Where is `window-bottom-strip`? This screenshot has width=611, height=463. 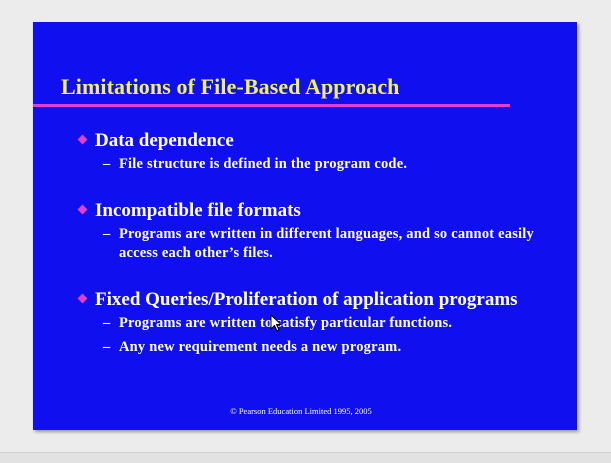 window-bottom-strip is located at coordinates (305, 457).